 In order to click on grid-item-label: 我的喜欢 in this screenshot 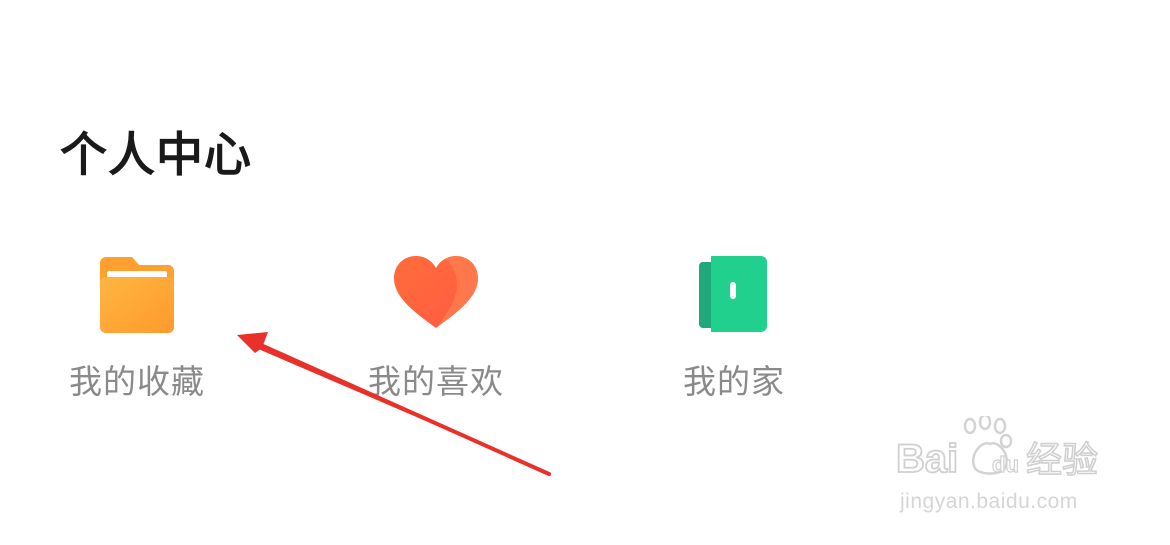, I will do `click(436, 381)`.